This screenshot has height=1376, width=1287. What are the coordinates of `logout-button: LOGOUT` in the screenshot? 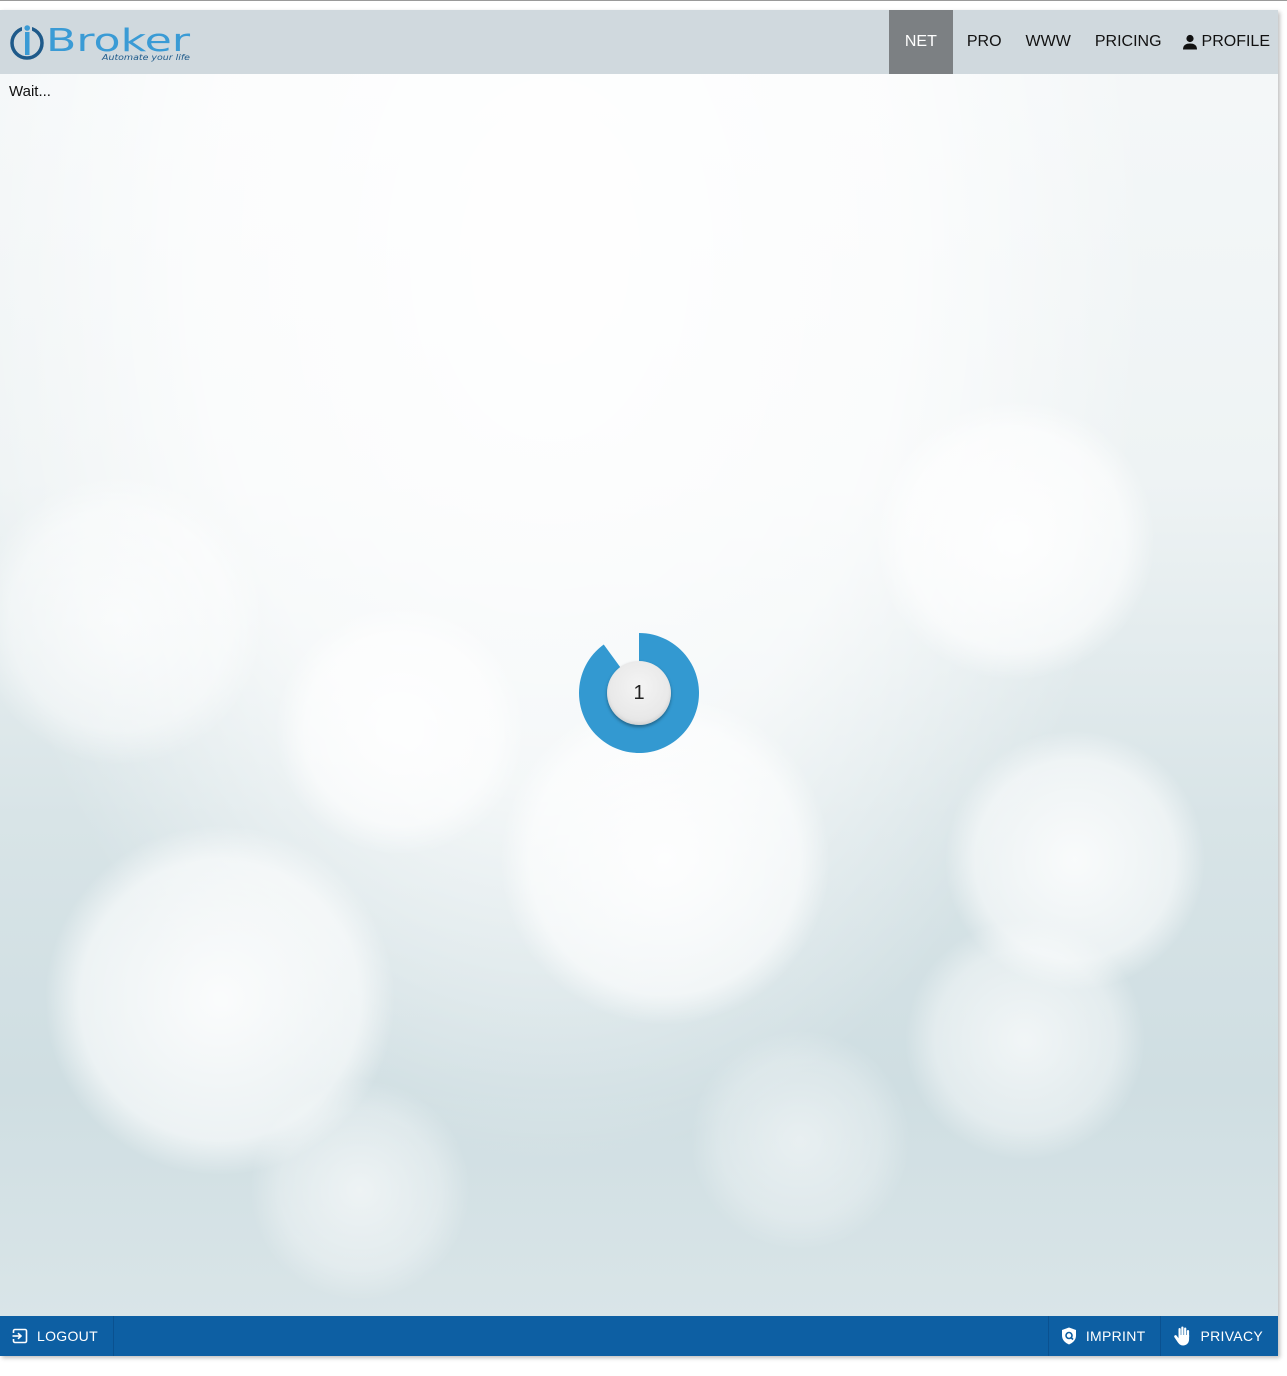 It's located at (57, 1336).